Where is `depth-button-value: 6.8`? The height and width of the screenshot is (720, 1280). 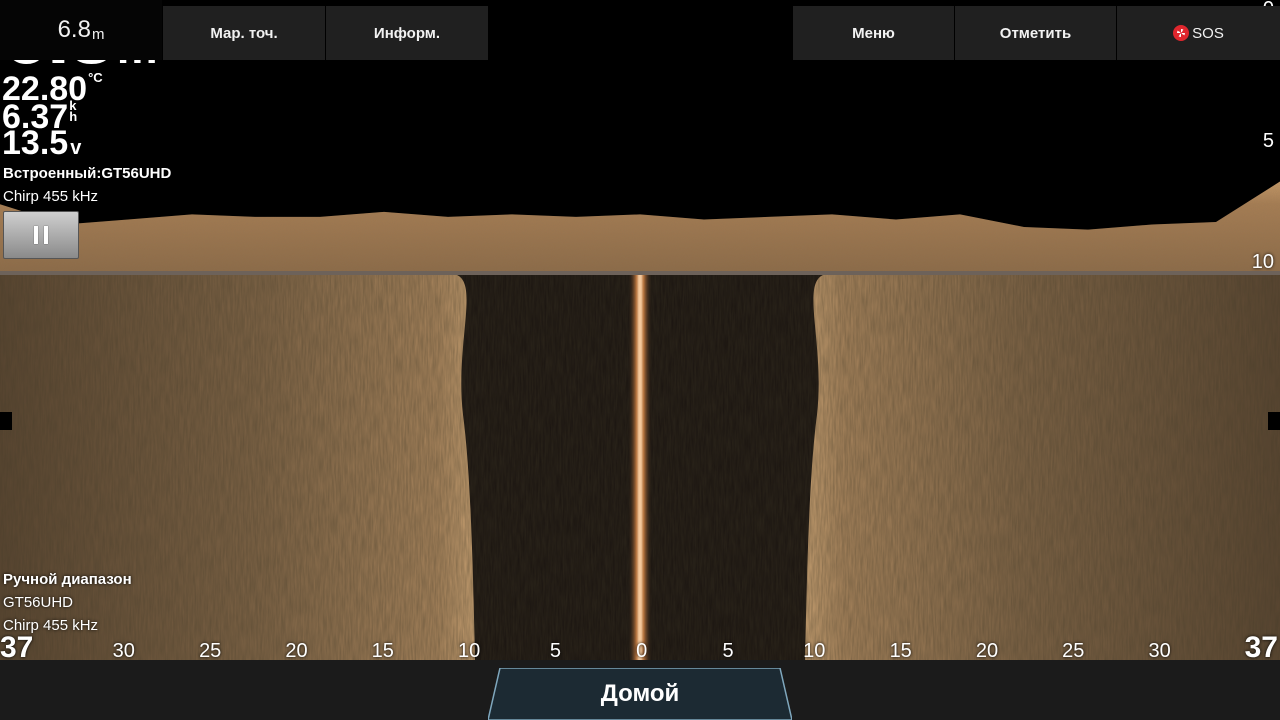
depth-button-value: 6.8 is located at coordinates (74, 29).